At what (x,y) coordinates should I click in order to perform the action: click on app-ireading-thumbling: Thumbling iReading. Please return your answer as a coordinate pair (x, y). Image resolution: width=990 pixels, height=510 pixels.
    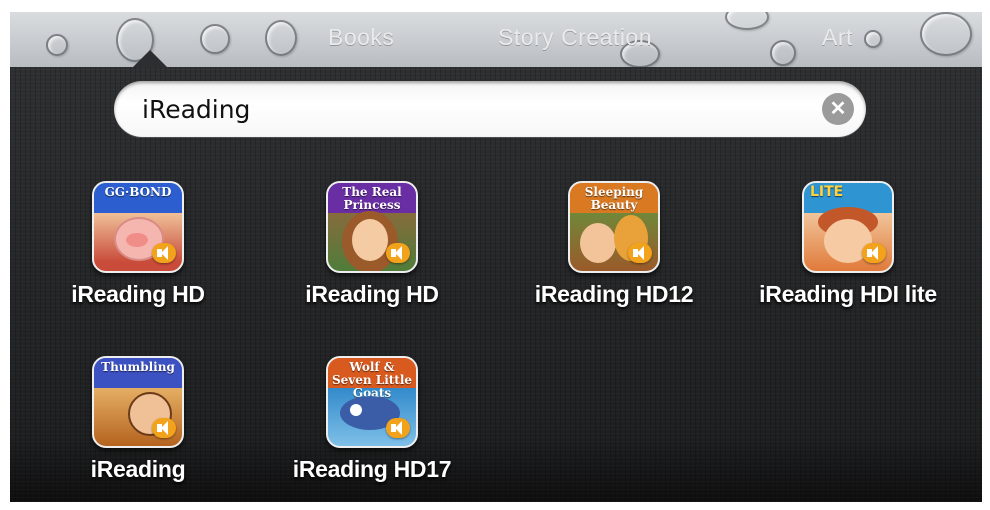
    Looking at the image, I should click on (138, 419).